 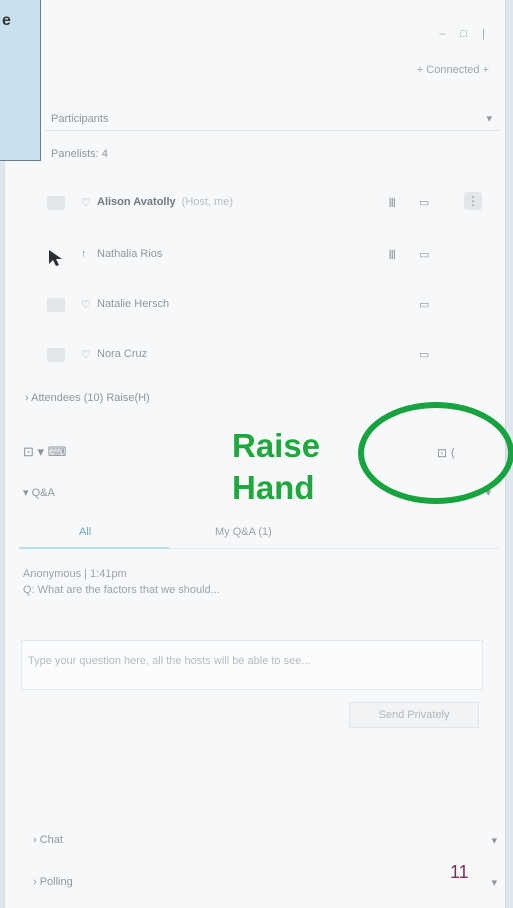 What do you see at coordinates (94, 548) in the screenshot?
I see `active-tab-indicator` at bounding box center [94, 548].